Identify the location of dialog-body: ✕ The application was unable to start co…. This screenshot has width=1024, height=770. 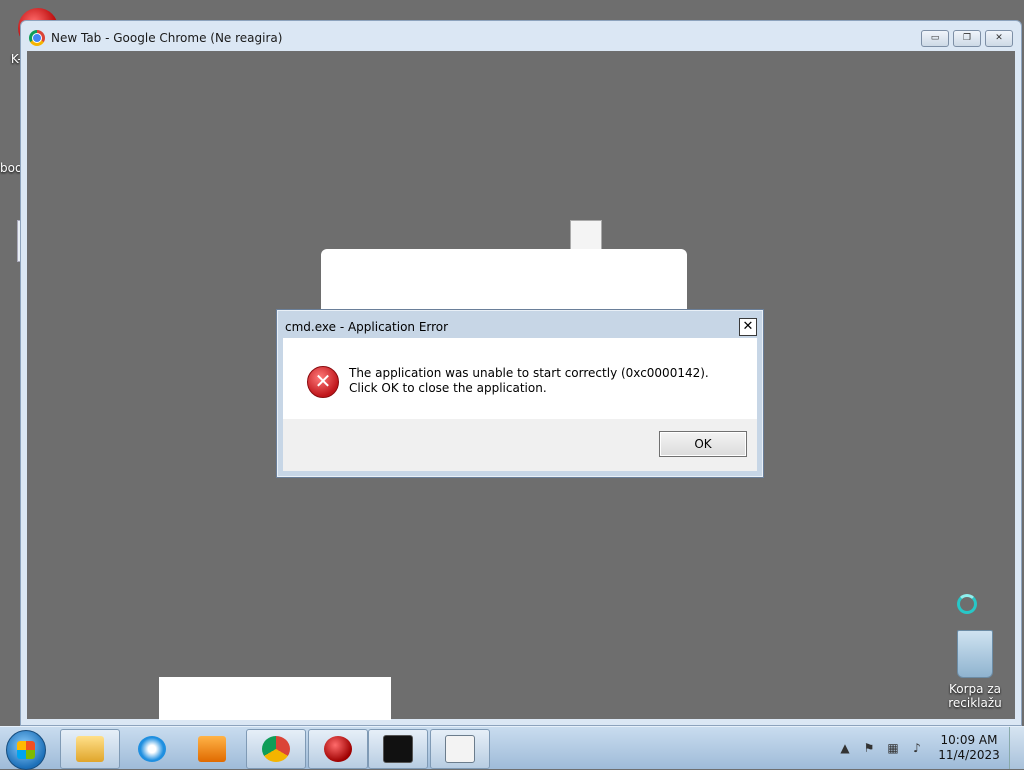
(520, 404).